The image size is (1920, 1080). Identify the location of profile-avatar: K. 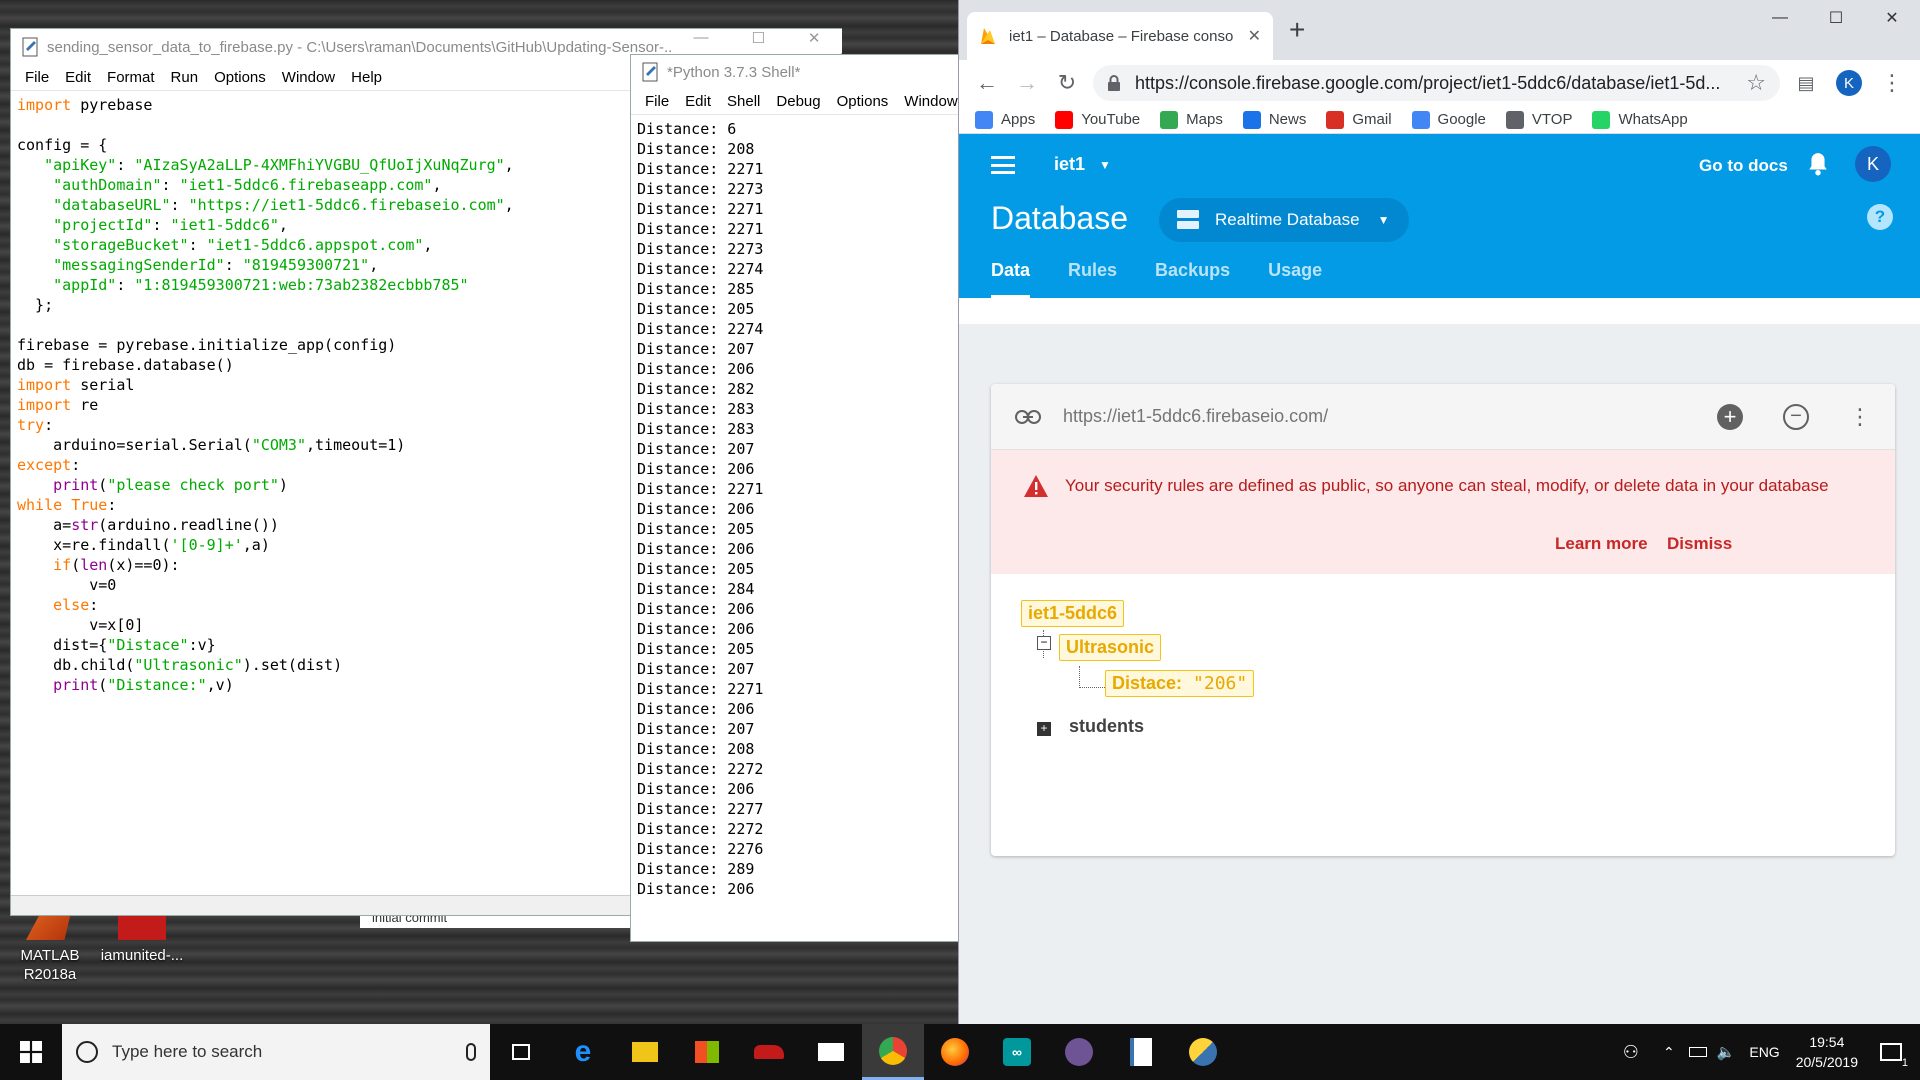
(1849, 83).